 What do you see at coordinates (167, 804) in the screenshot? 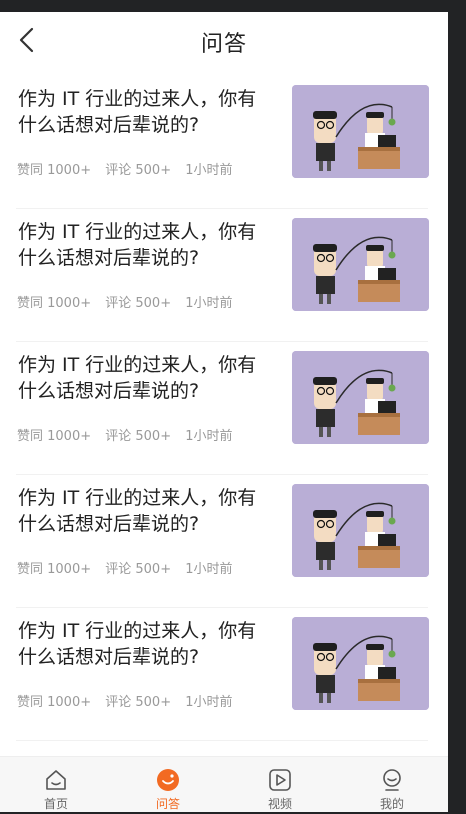
I see `tab-label: 问答` at bounding box center [167, 804].